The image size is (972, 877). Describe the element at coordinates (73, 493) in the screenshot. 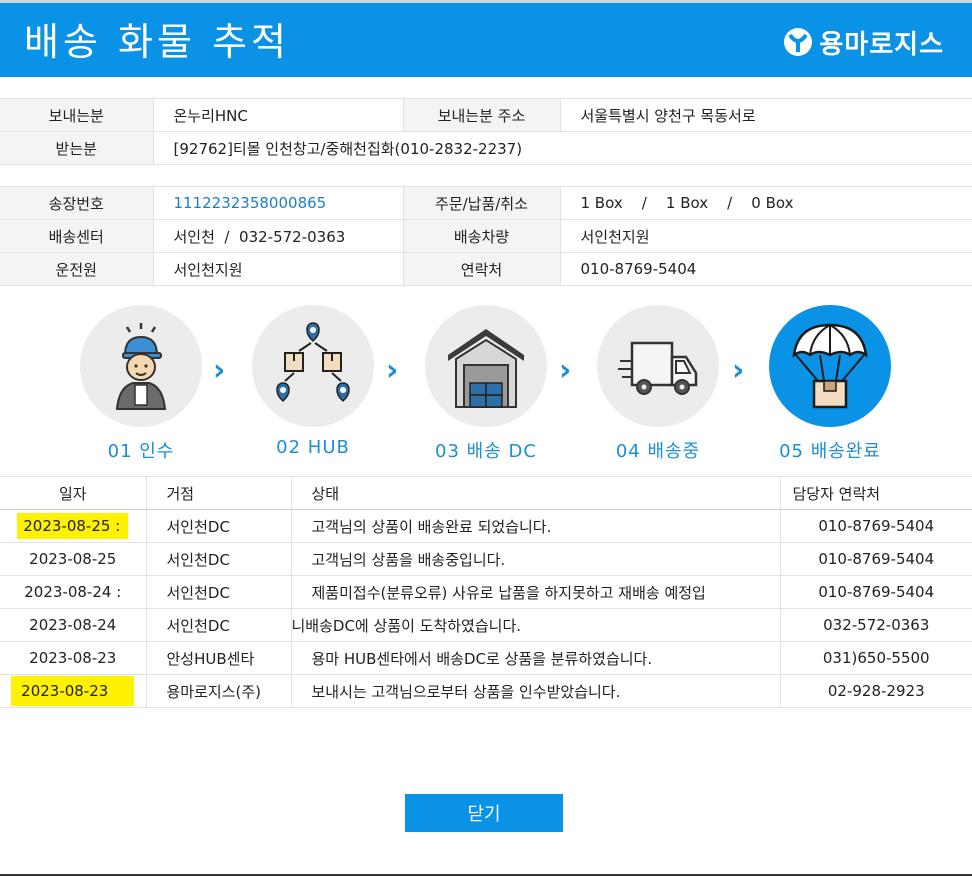

I see `col-date-header: 일자` at that location.